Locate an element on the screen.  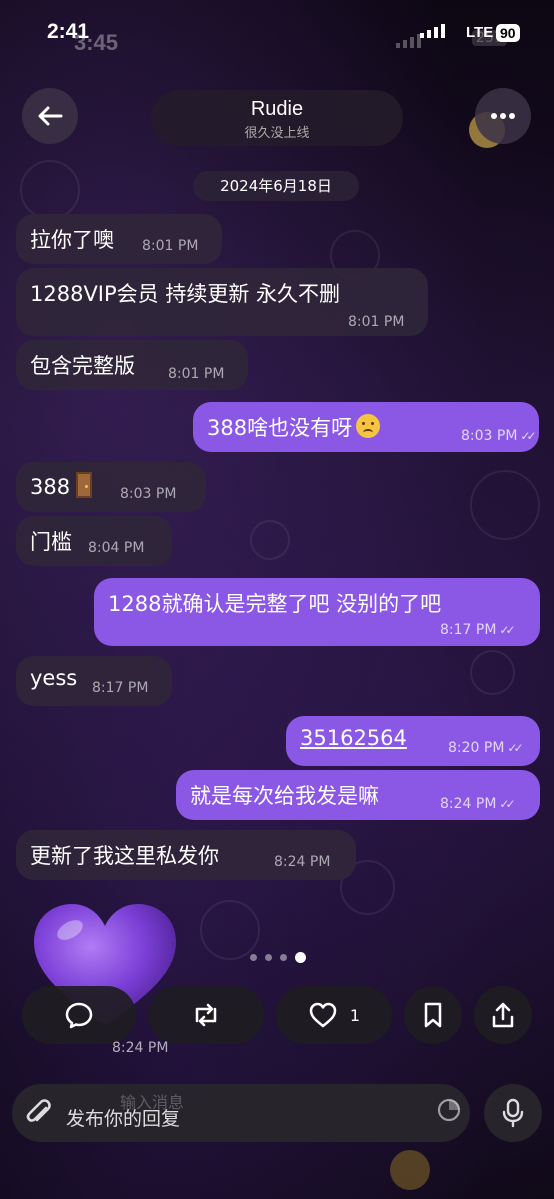
message-bubble: 388 8:03 PM is located at coordinates (111, 487).